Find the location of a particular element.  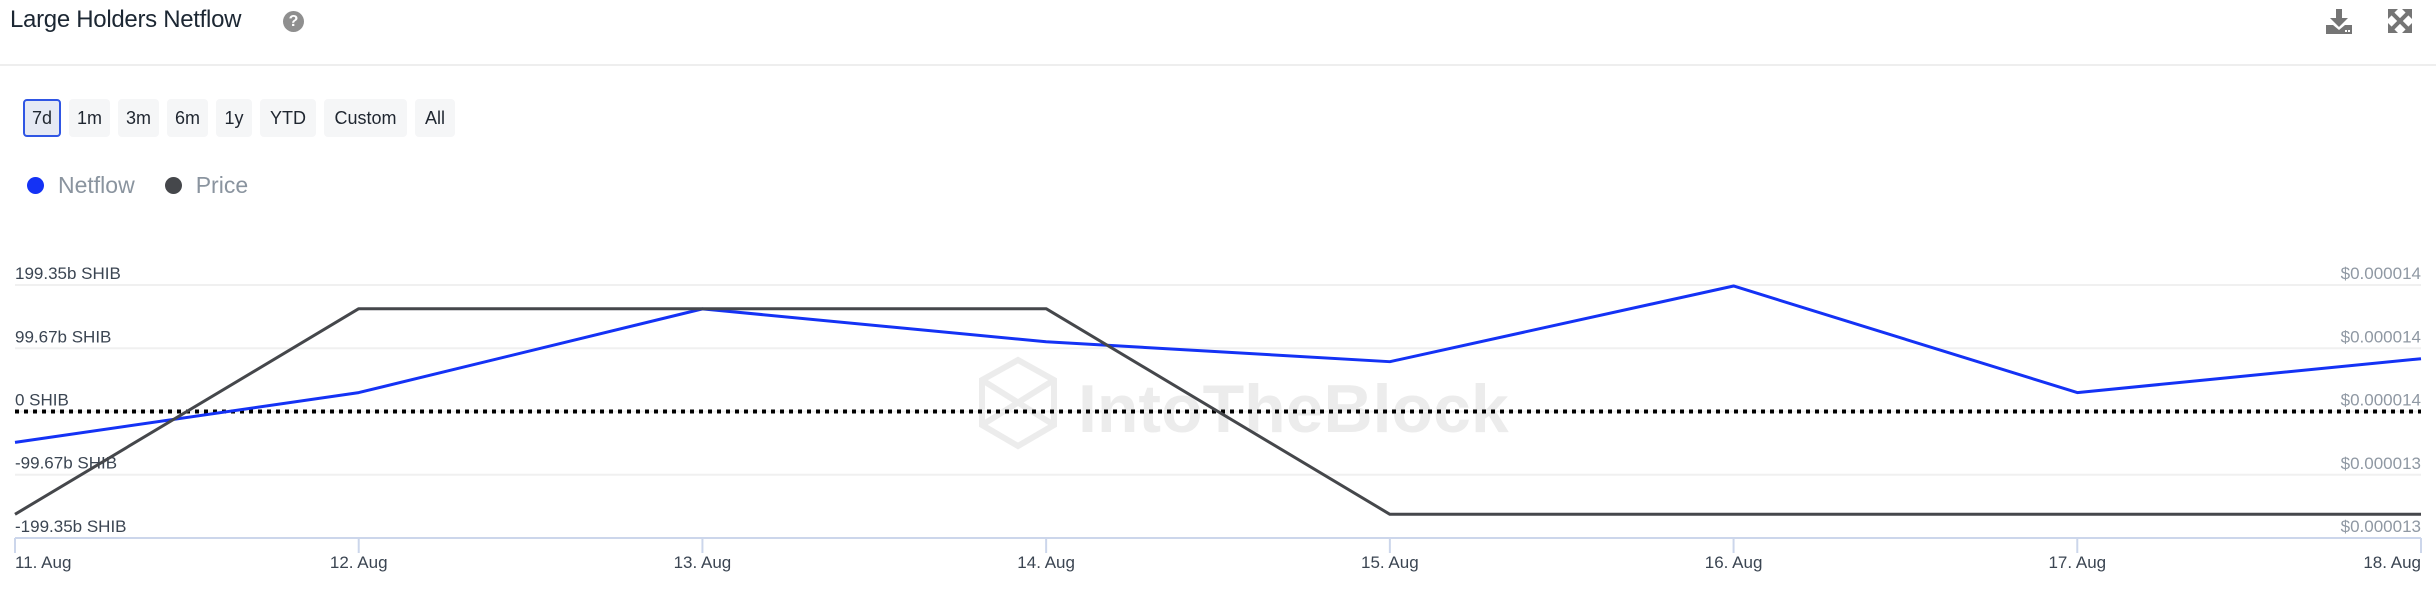

x-axis-label: 11. Aug is located at coordinates (43, 562).